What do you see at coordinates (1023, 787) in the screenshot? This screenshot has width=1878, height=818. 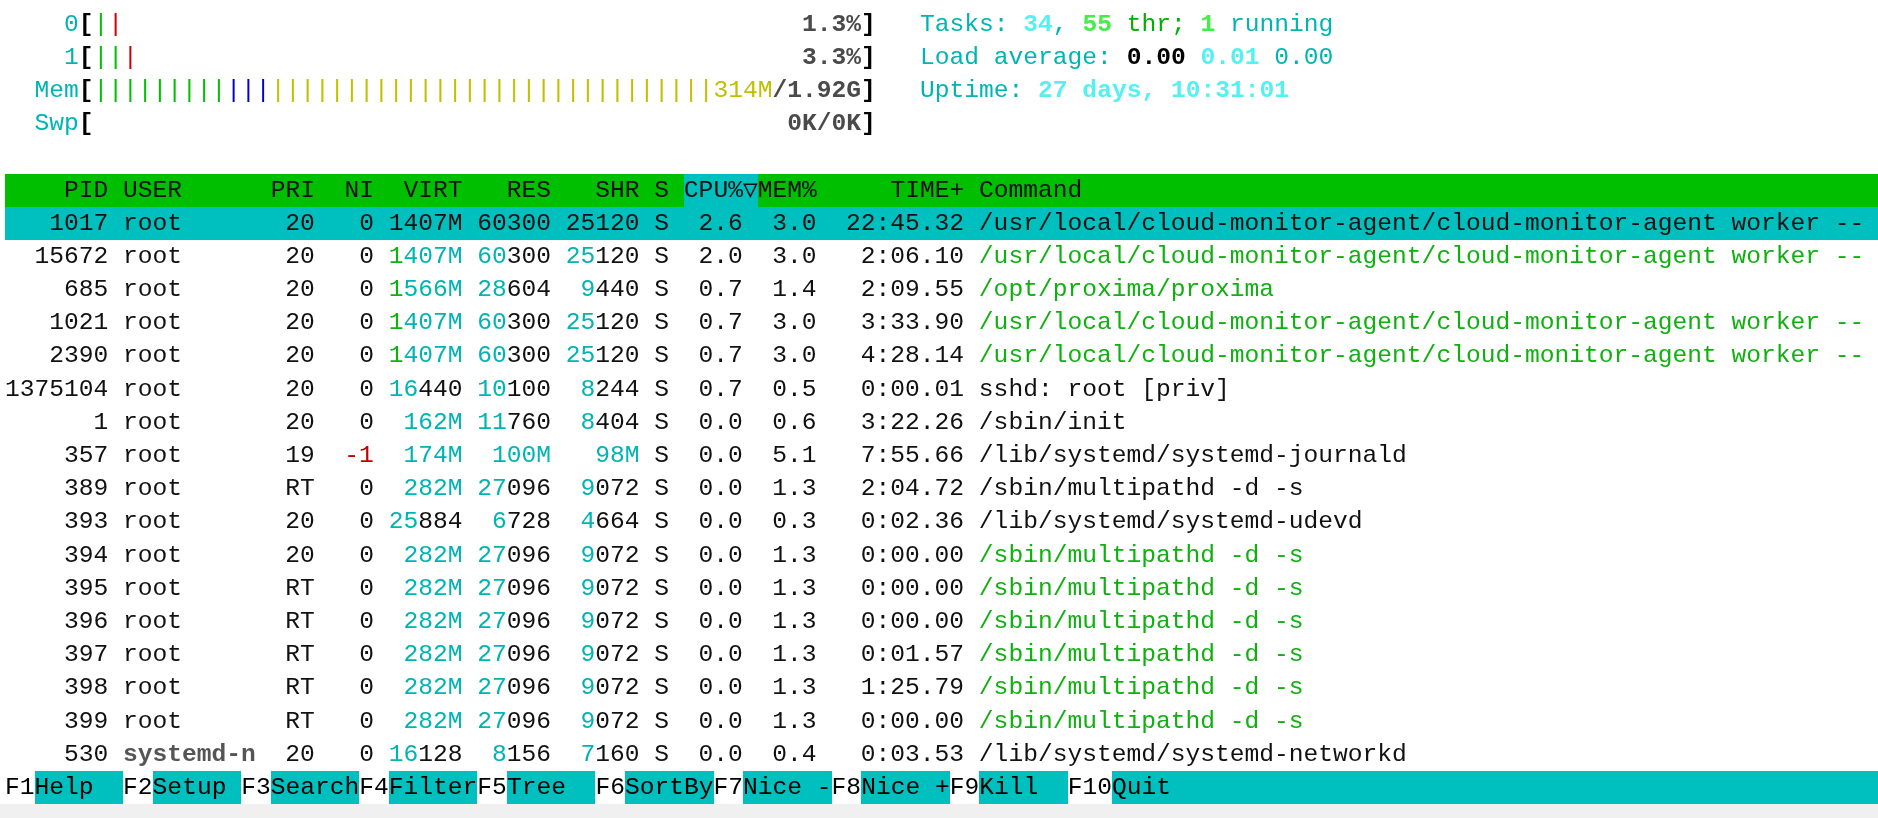 I see `footer-action-button: Kill` at bounding box center [1023, 787].